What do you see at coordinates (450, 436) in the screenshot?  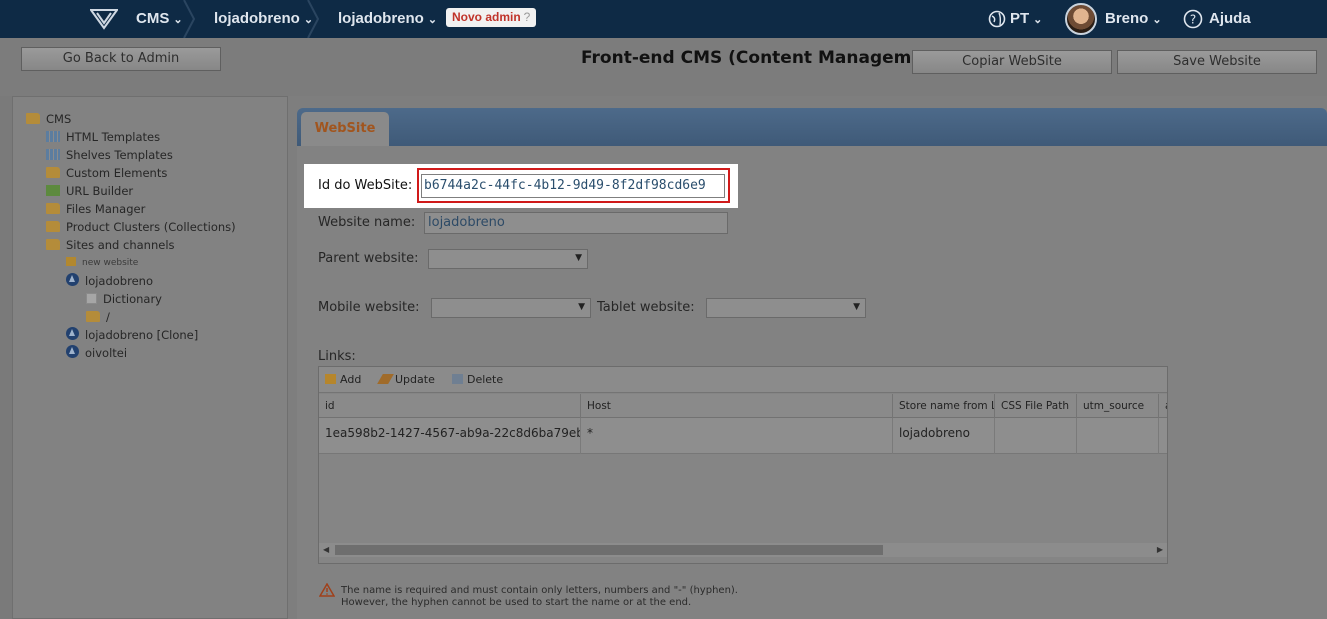 I see `cell-id: 1ea598b2-1427-4567-ab9a-22c8d6ba79eb` at bounding box center [450, 436].